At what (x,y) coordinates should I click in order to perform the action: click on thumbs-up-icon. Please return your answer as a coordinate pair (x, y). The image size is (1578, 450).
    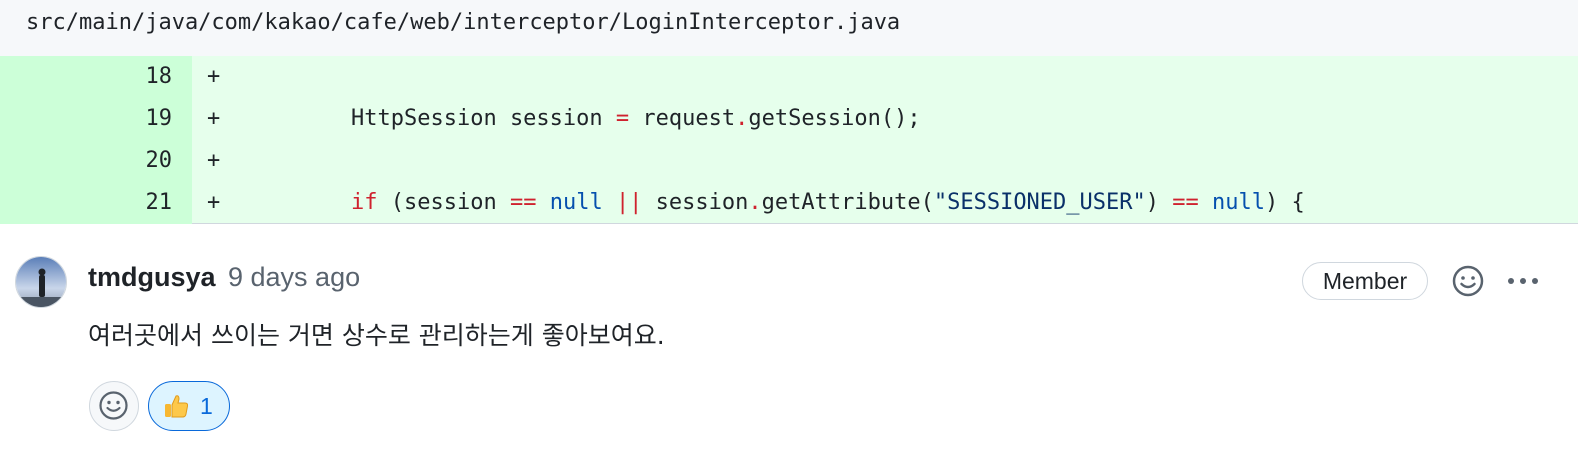
    Looking at the image, I should click on (177, 406).